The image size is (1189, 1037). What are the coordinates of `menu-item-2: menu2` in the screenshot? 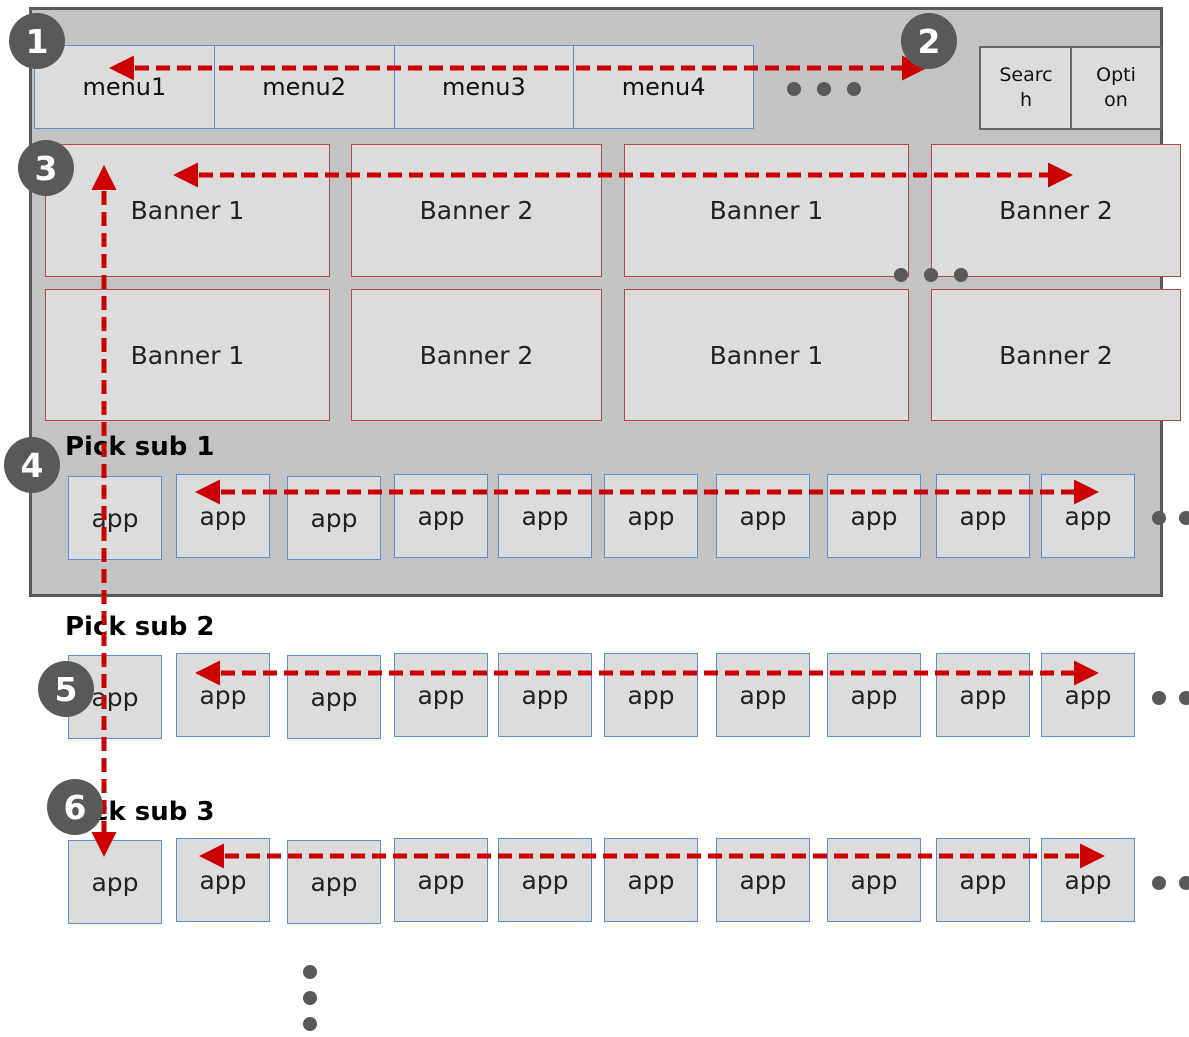 It's located at (304, 87).